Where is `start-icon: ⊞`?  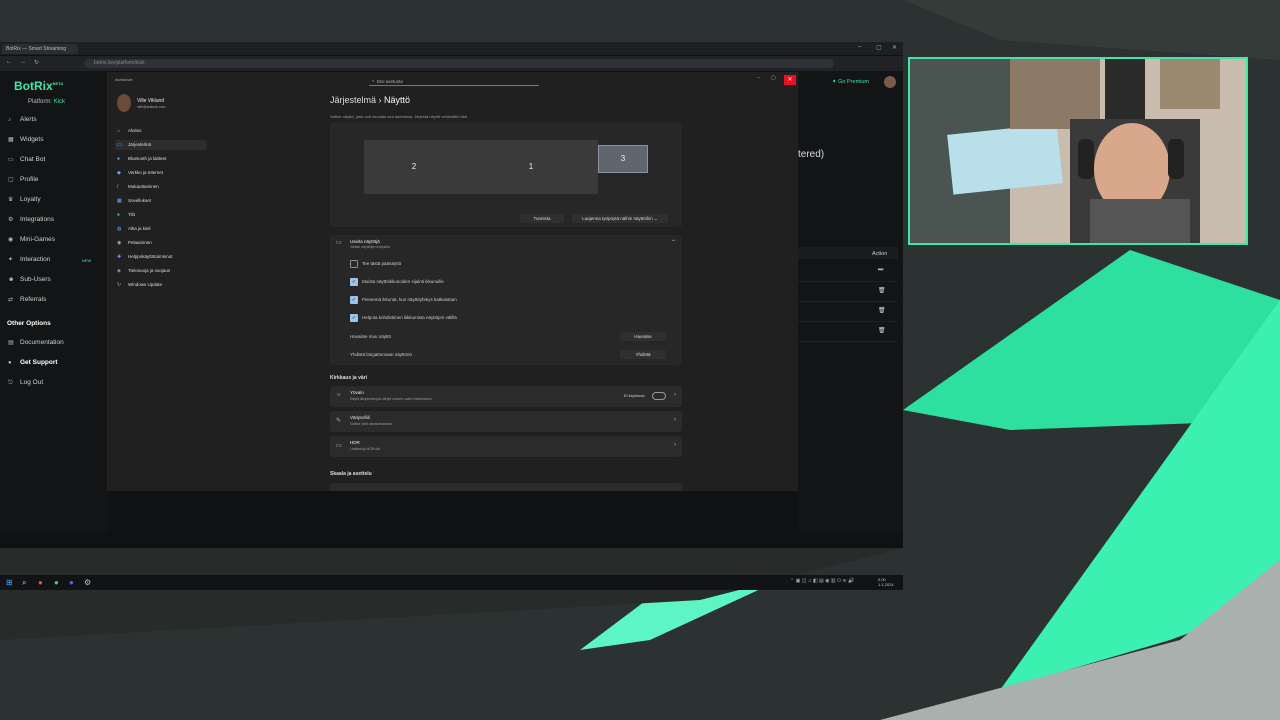
start-icon: ⊞ is located at coordinates (9, 582).